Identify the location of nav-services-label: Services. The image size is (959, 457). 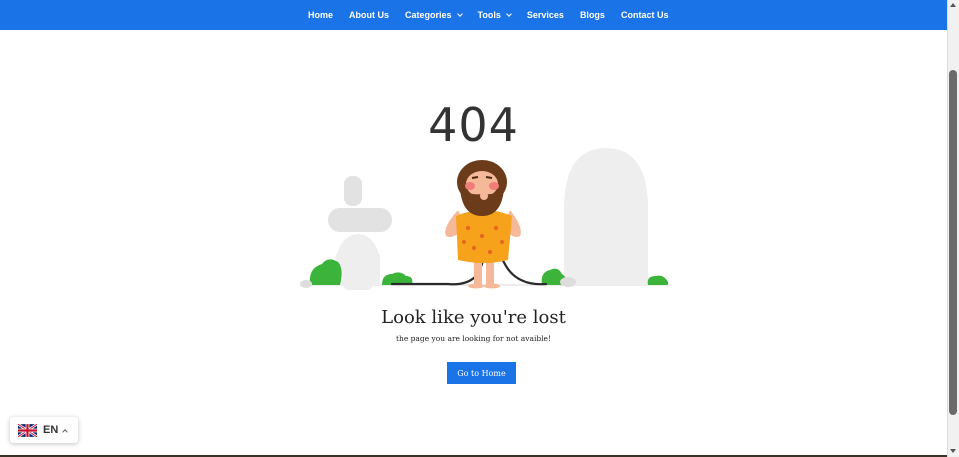
(545, 15).